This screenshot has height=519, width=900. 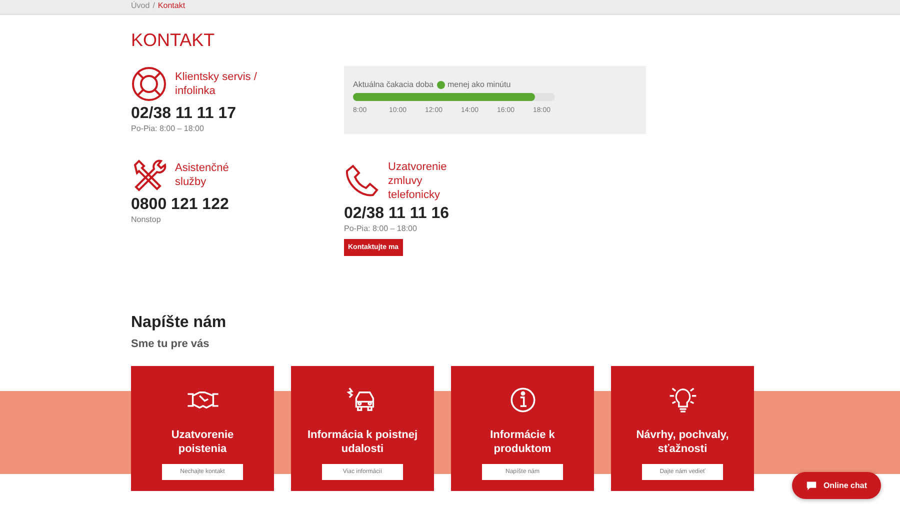 What do you see at coordinates (140, 6) in the screenshot?
I see `breadcrumb-link: Úvod` at bounding box center [140, 6].